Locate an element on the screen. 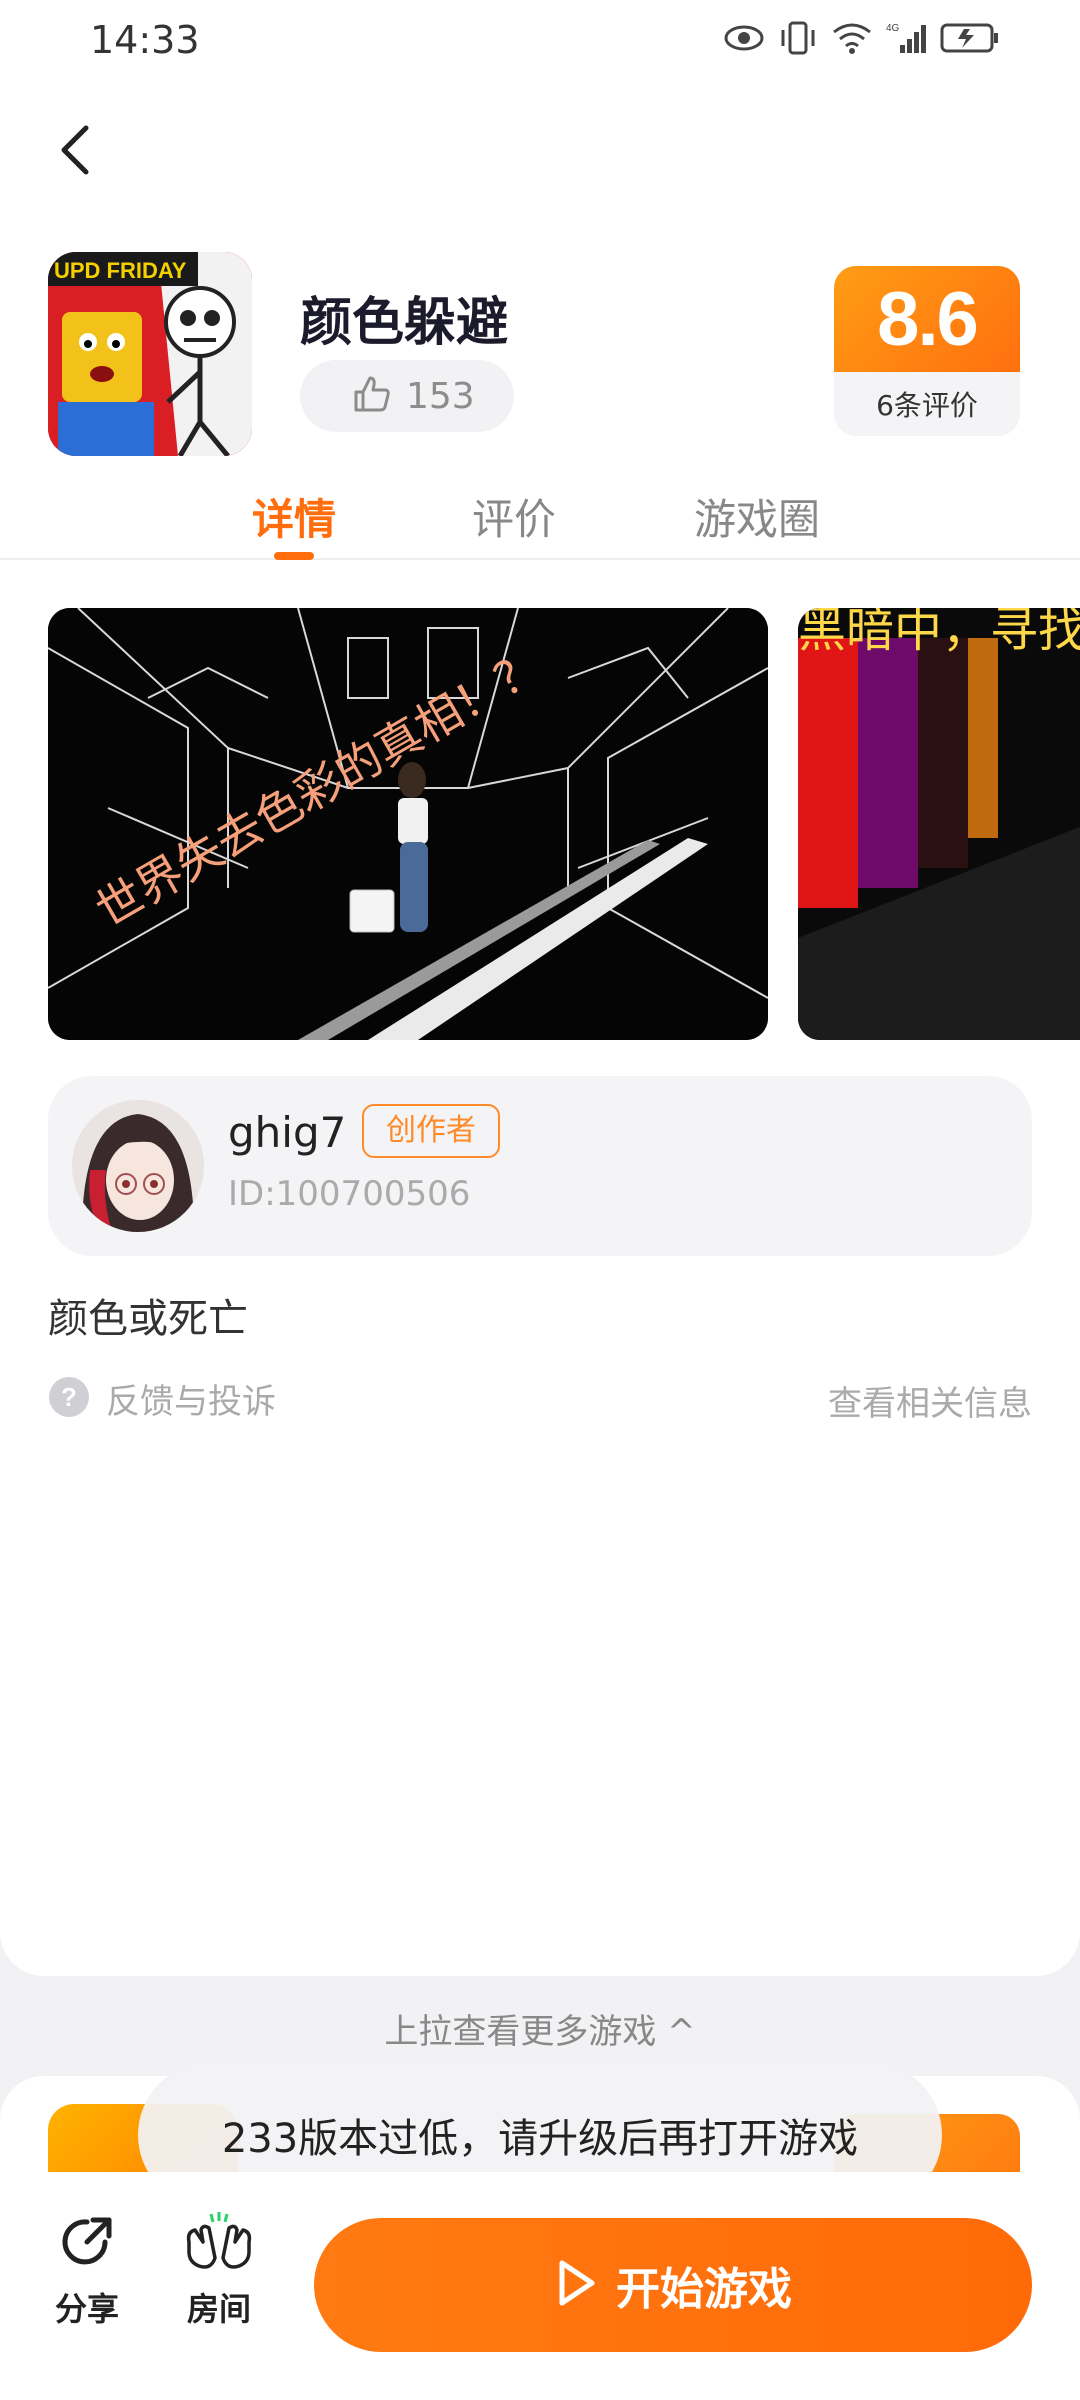  screenshot-2: 黑暗中，寻找 is located at coordinates (939, 824).